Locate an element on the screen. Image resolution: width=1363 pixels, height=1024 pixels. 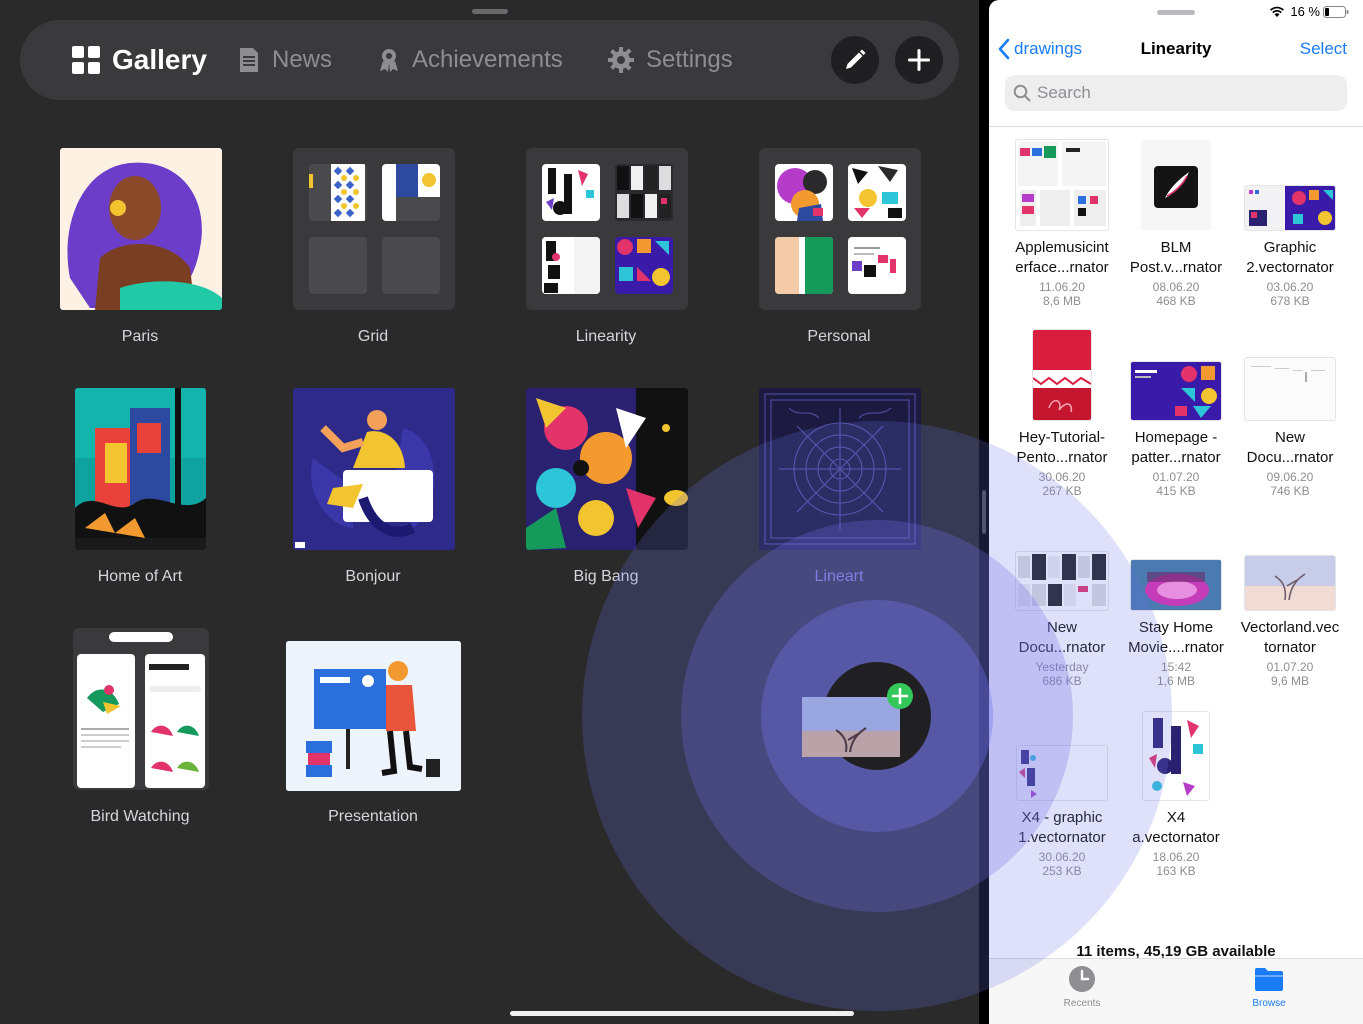
edit-button is located at coordinates (855, 60).